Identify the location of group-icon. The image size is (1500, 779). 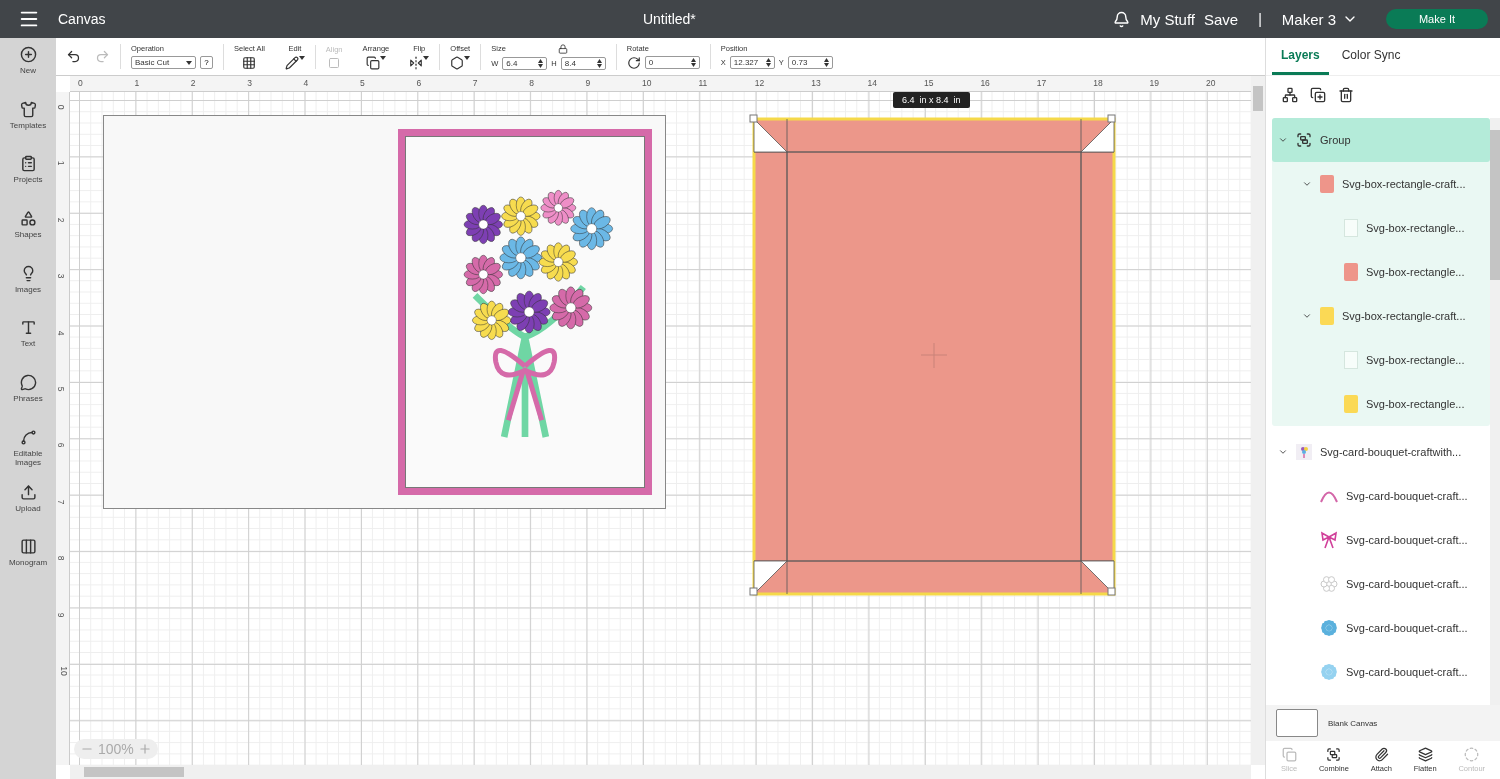
(1304, 140).